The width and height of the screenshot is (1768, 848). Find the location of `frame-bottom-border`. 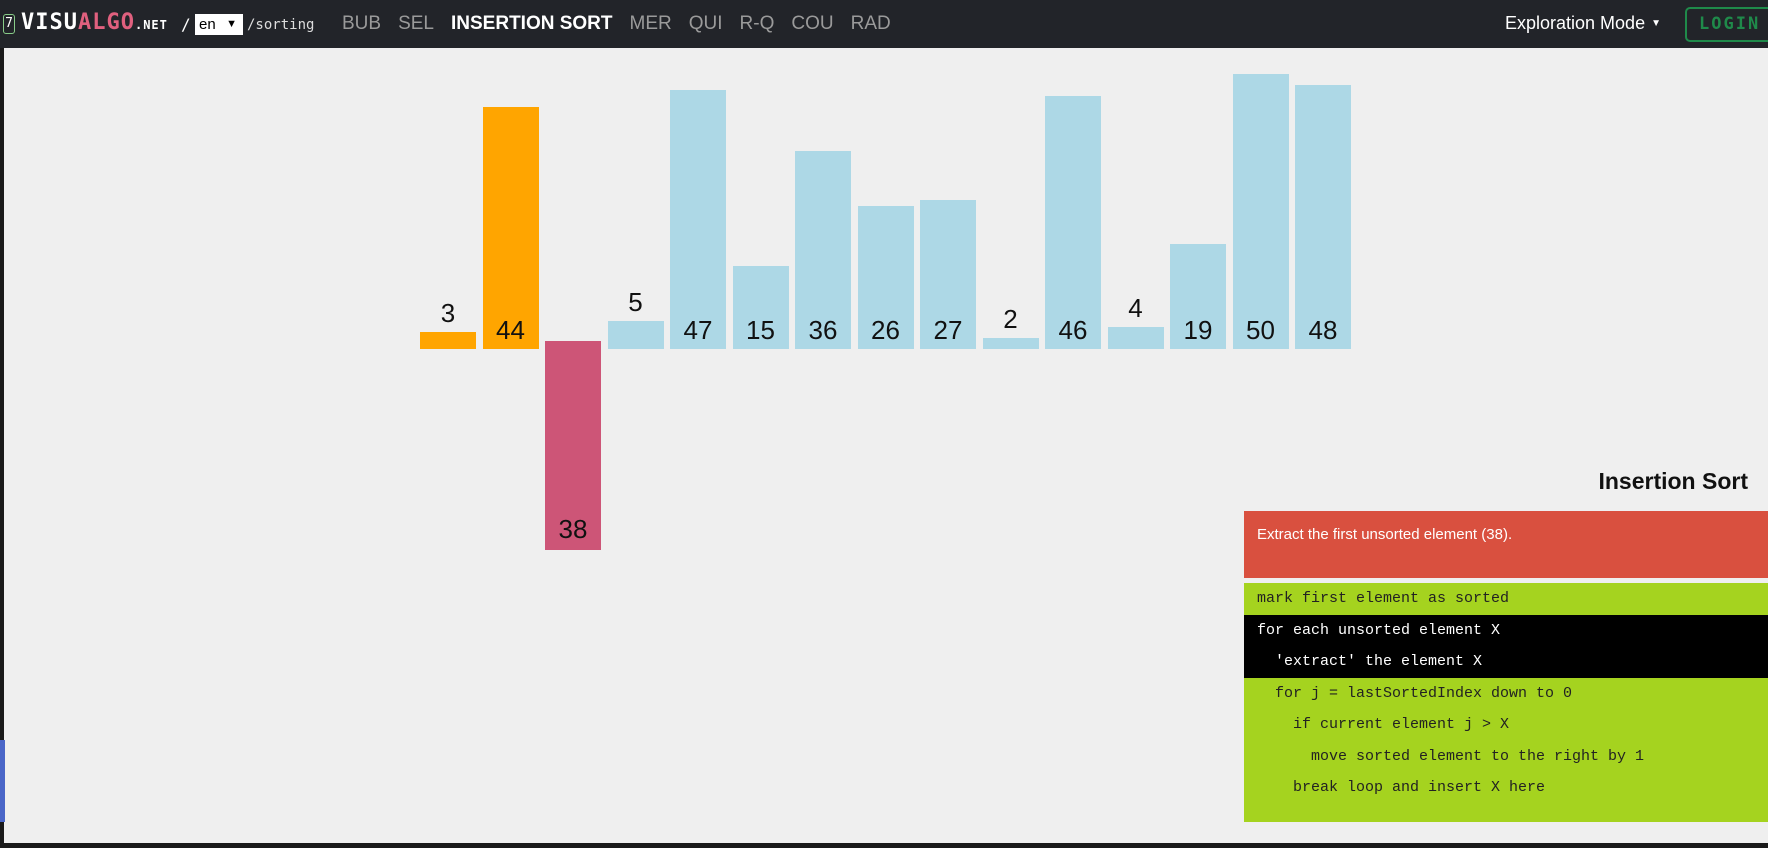

frame-bottom-border is located at coordinates (884, 845).